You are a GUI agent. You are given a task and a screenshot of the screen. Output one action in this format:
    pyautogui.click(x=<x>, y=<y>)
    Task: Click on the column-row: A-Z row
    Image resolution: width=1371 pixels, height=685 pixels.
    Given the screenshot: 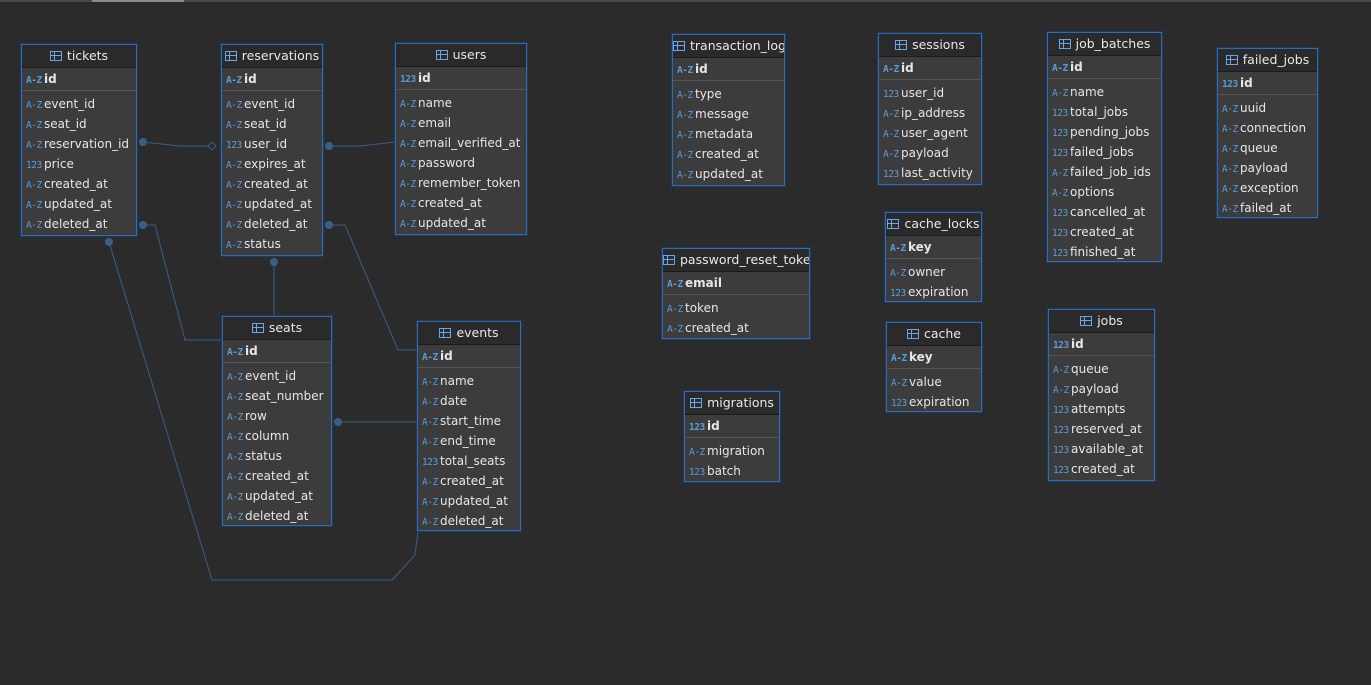 What is the action you would take?
    pyautogui.click(x=277, y=416)
    